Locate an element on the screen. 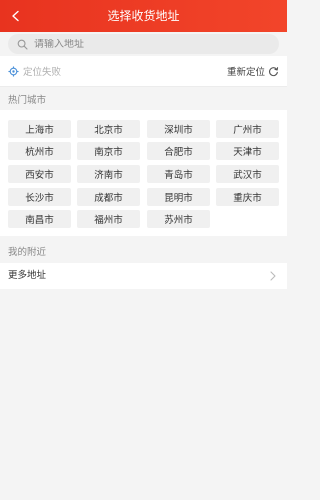  more-addresses-label: 更多地址 is located at coordinates (27, 275).